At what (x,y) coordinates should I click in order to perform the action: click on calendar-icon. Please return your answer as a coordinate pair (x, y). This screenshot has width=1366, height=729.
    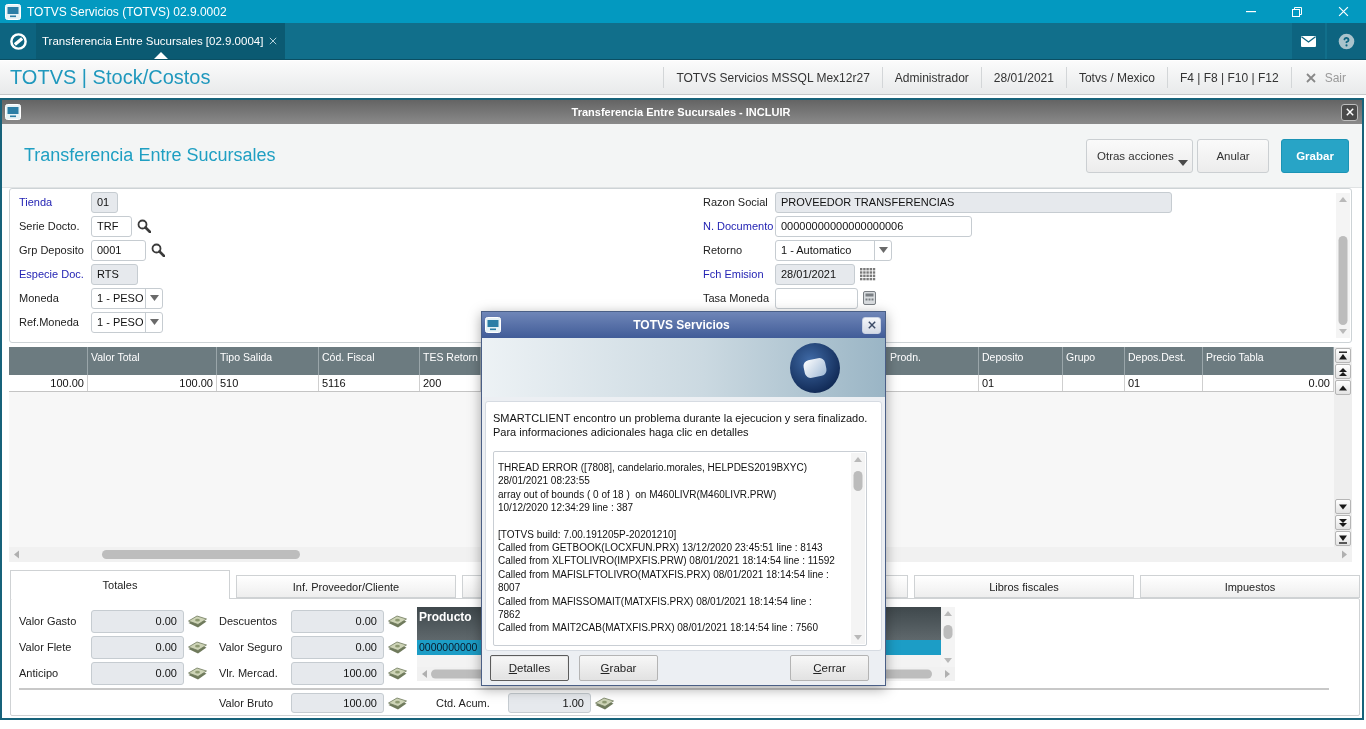
    Looking at the image, I should click on (868, 274).